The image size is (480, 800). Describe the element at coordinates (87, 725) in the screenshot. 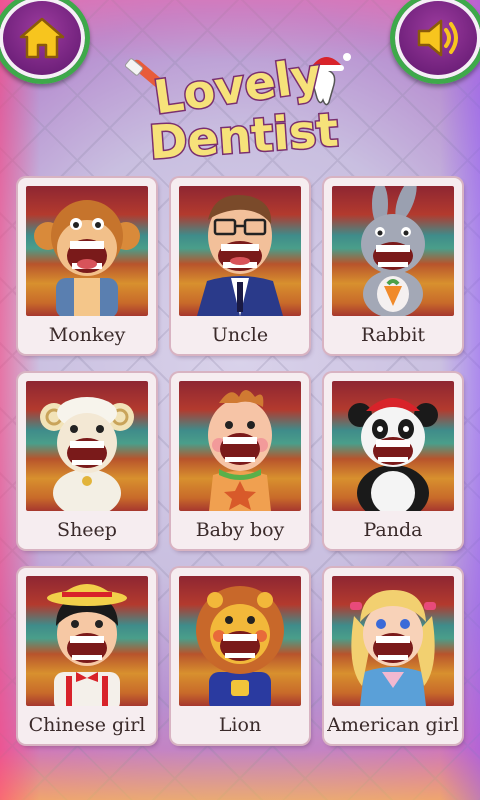

I see `character-label: Chinese girl` at that location.